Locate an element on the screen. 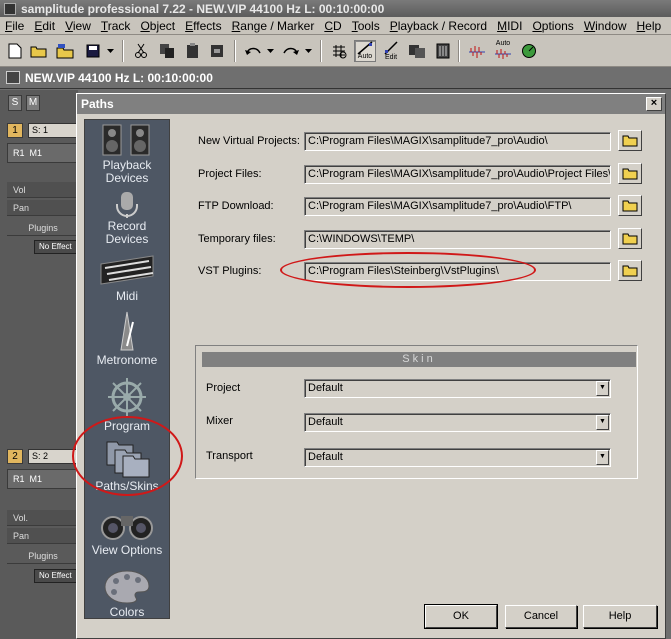 This screenshot has width=671, height=639. menu-track: Track is located at coordinates (116, 26).